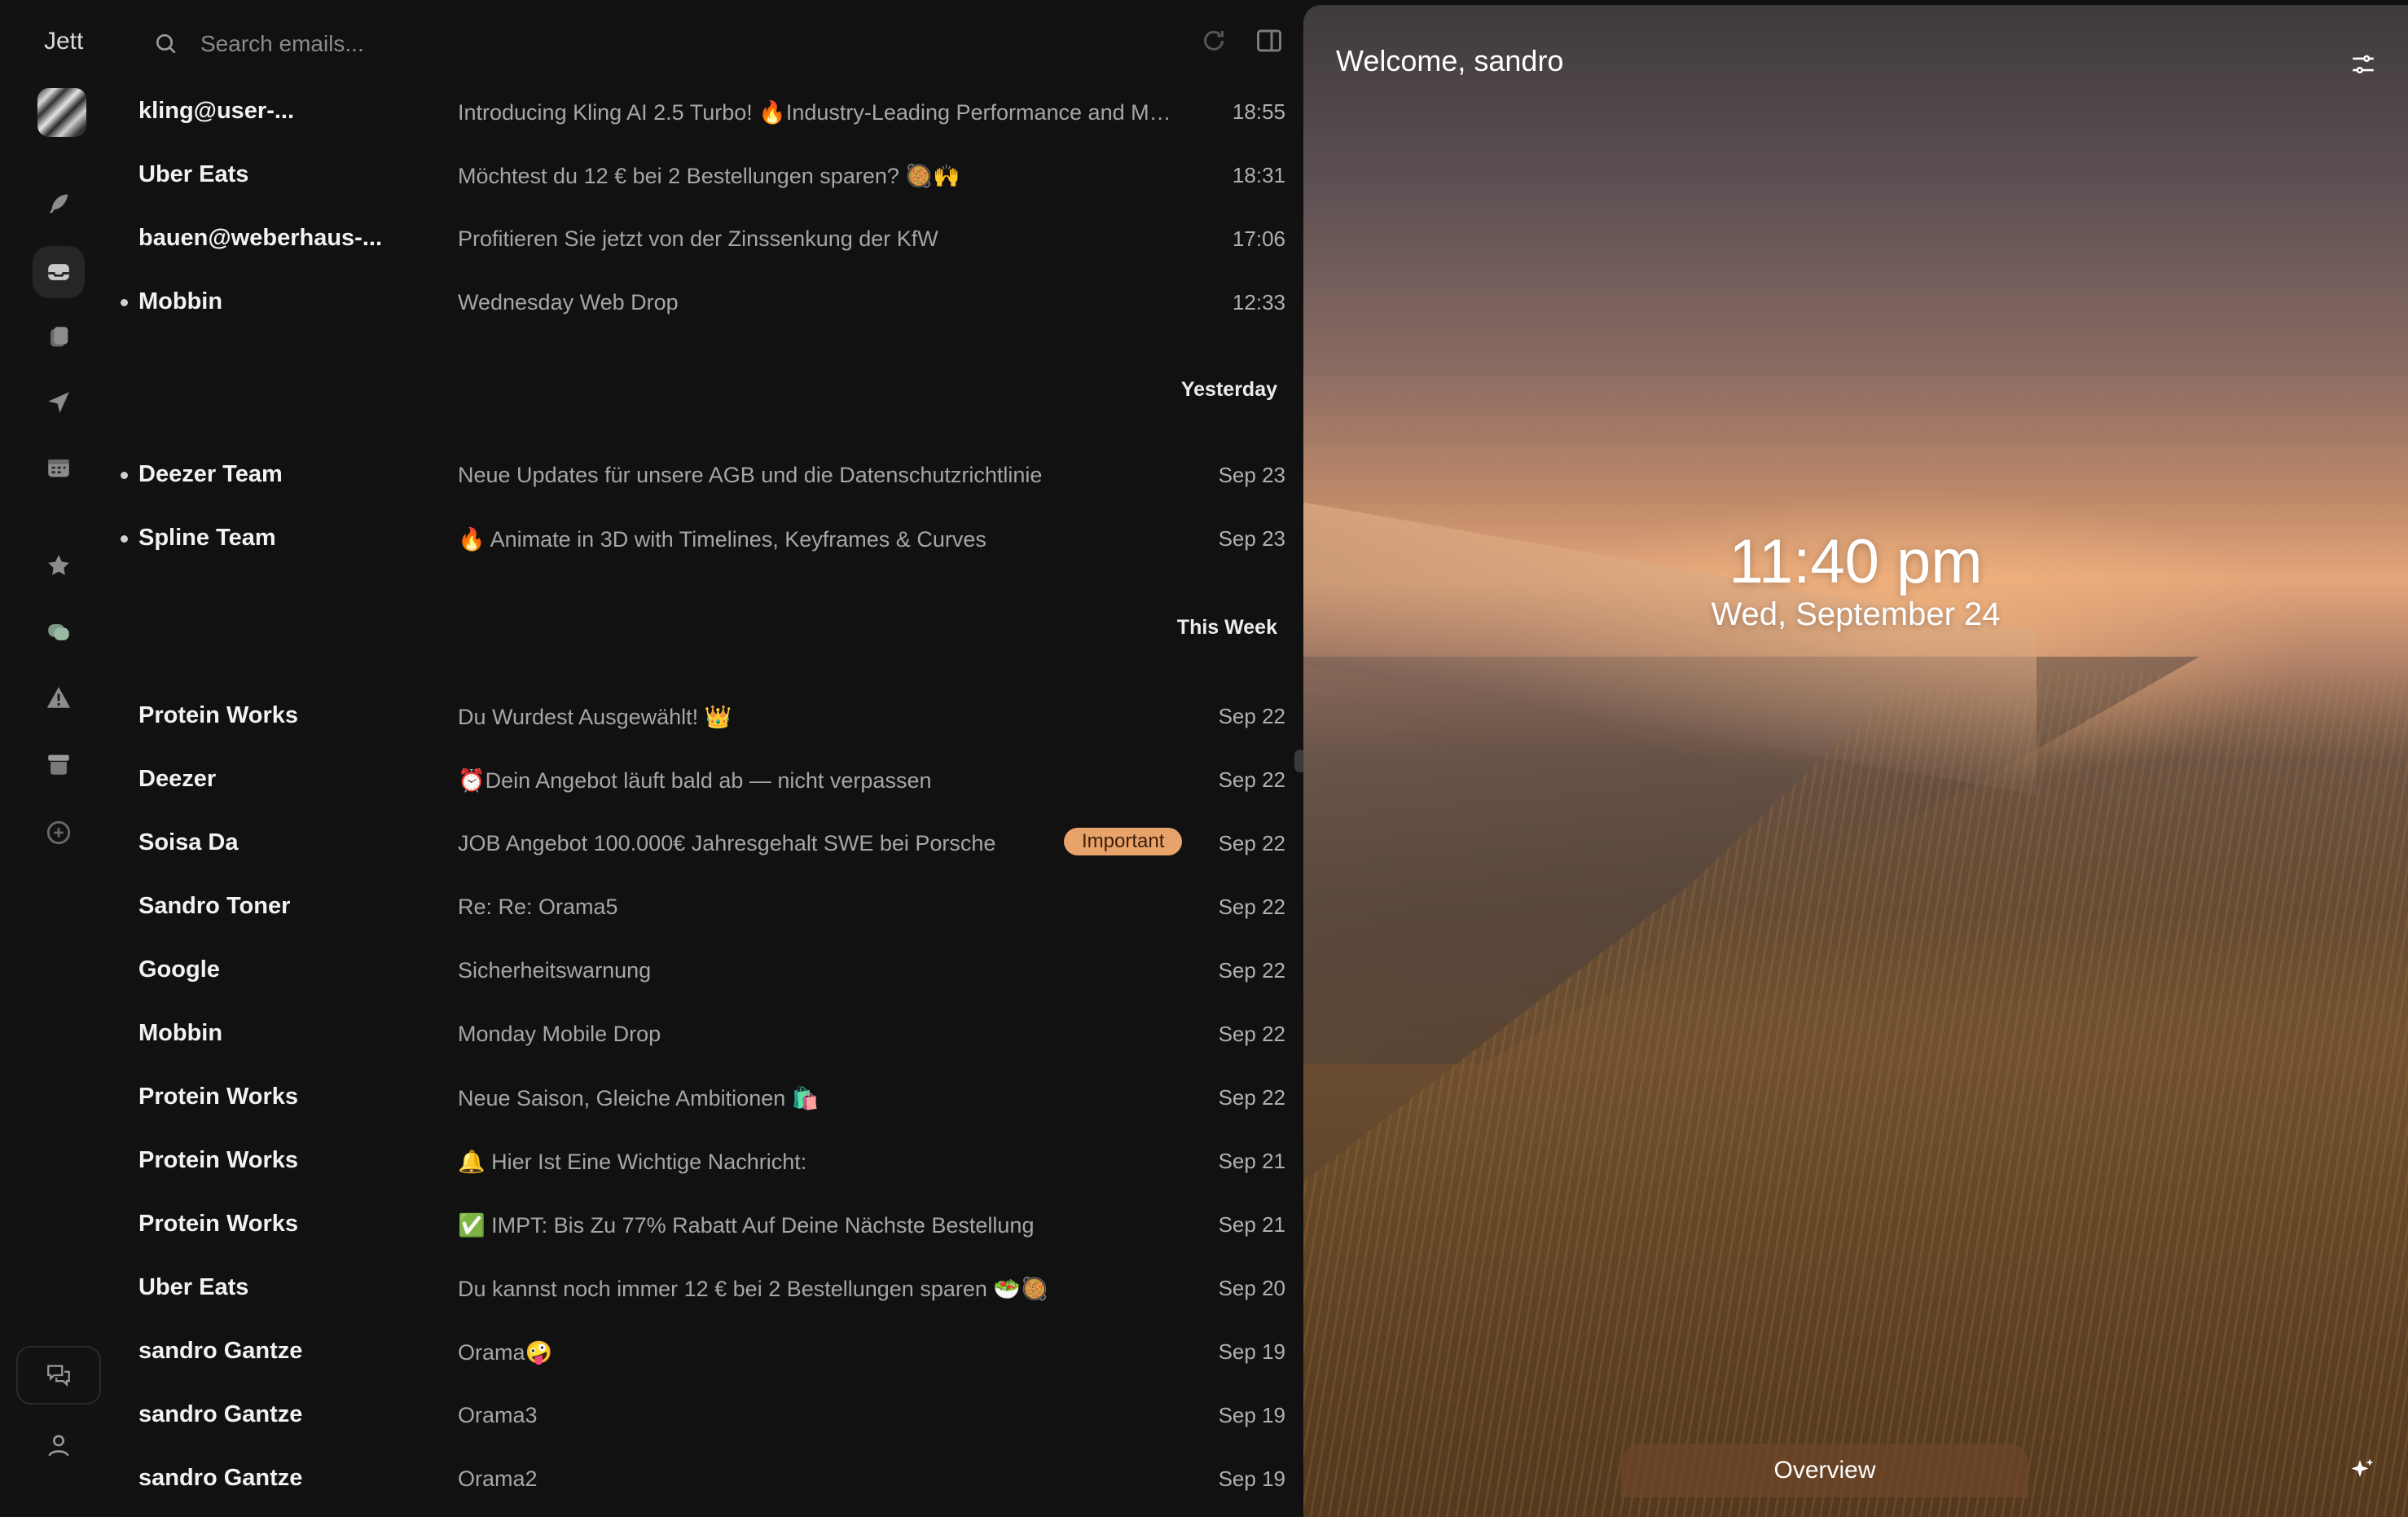 The height and width of the screenshot is (1517, 2408). What do you see at coordinates (498, 1478) in the screenshot?
I see `email-subject: Orama2` at bounding box center [498, 1478].